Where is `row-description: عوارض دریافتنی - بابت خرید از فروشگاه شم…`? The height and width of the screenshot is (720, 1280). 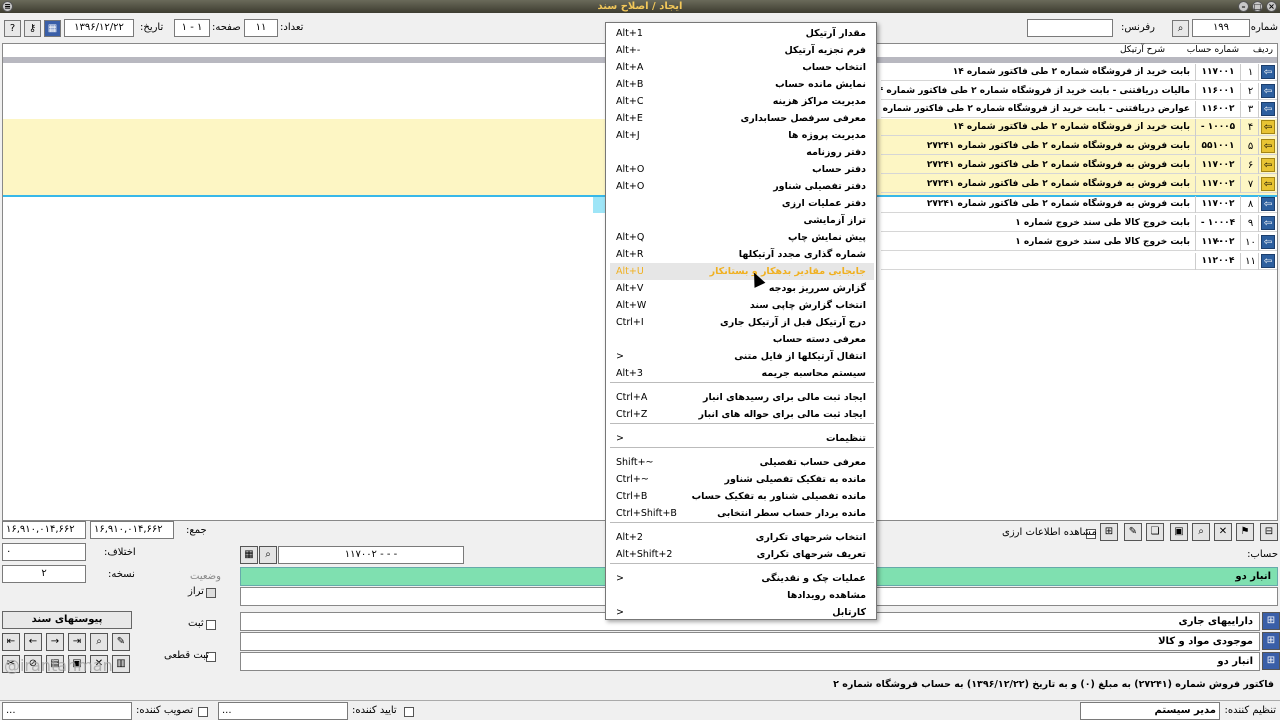 row-description: عوارض دریافتنی - بابت خرید از فروشگاه شم… is located at coordinates (1037, 109).